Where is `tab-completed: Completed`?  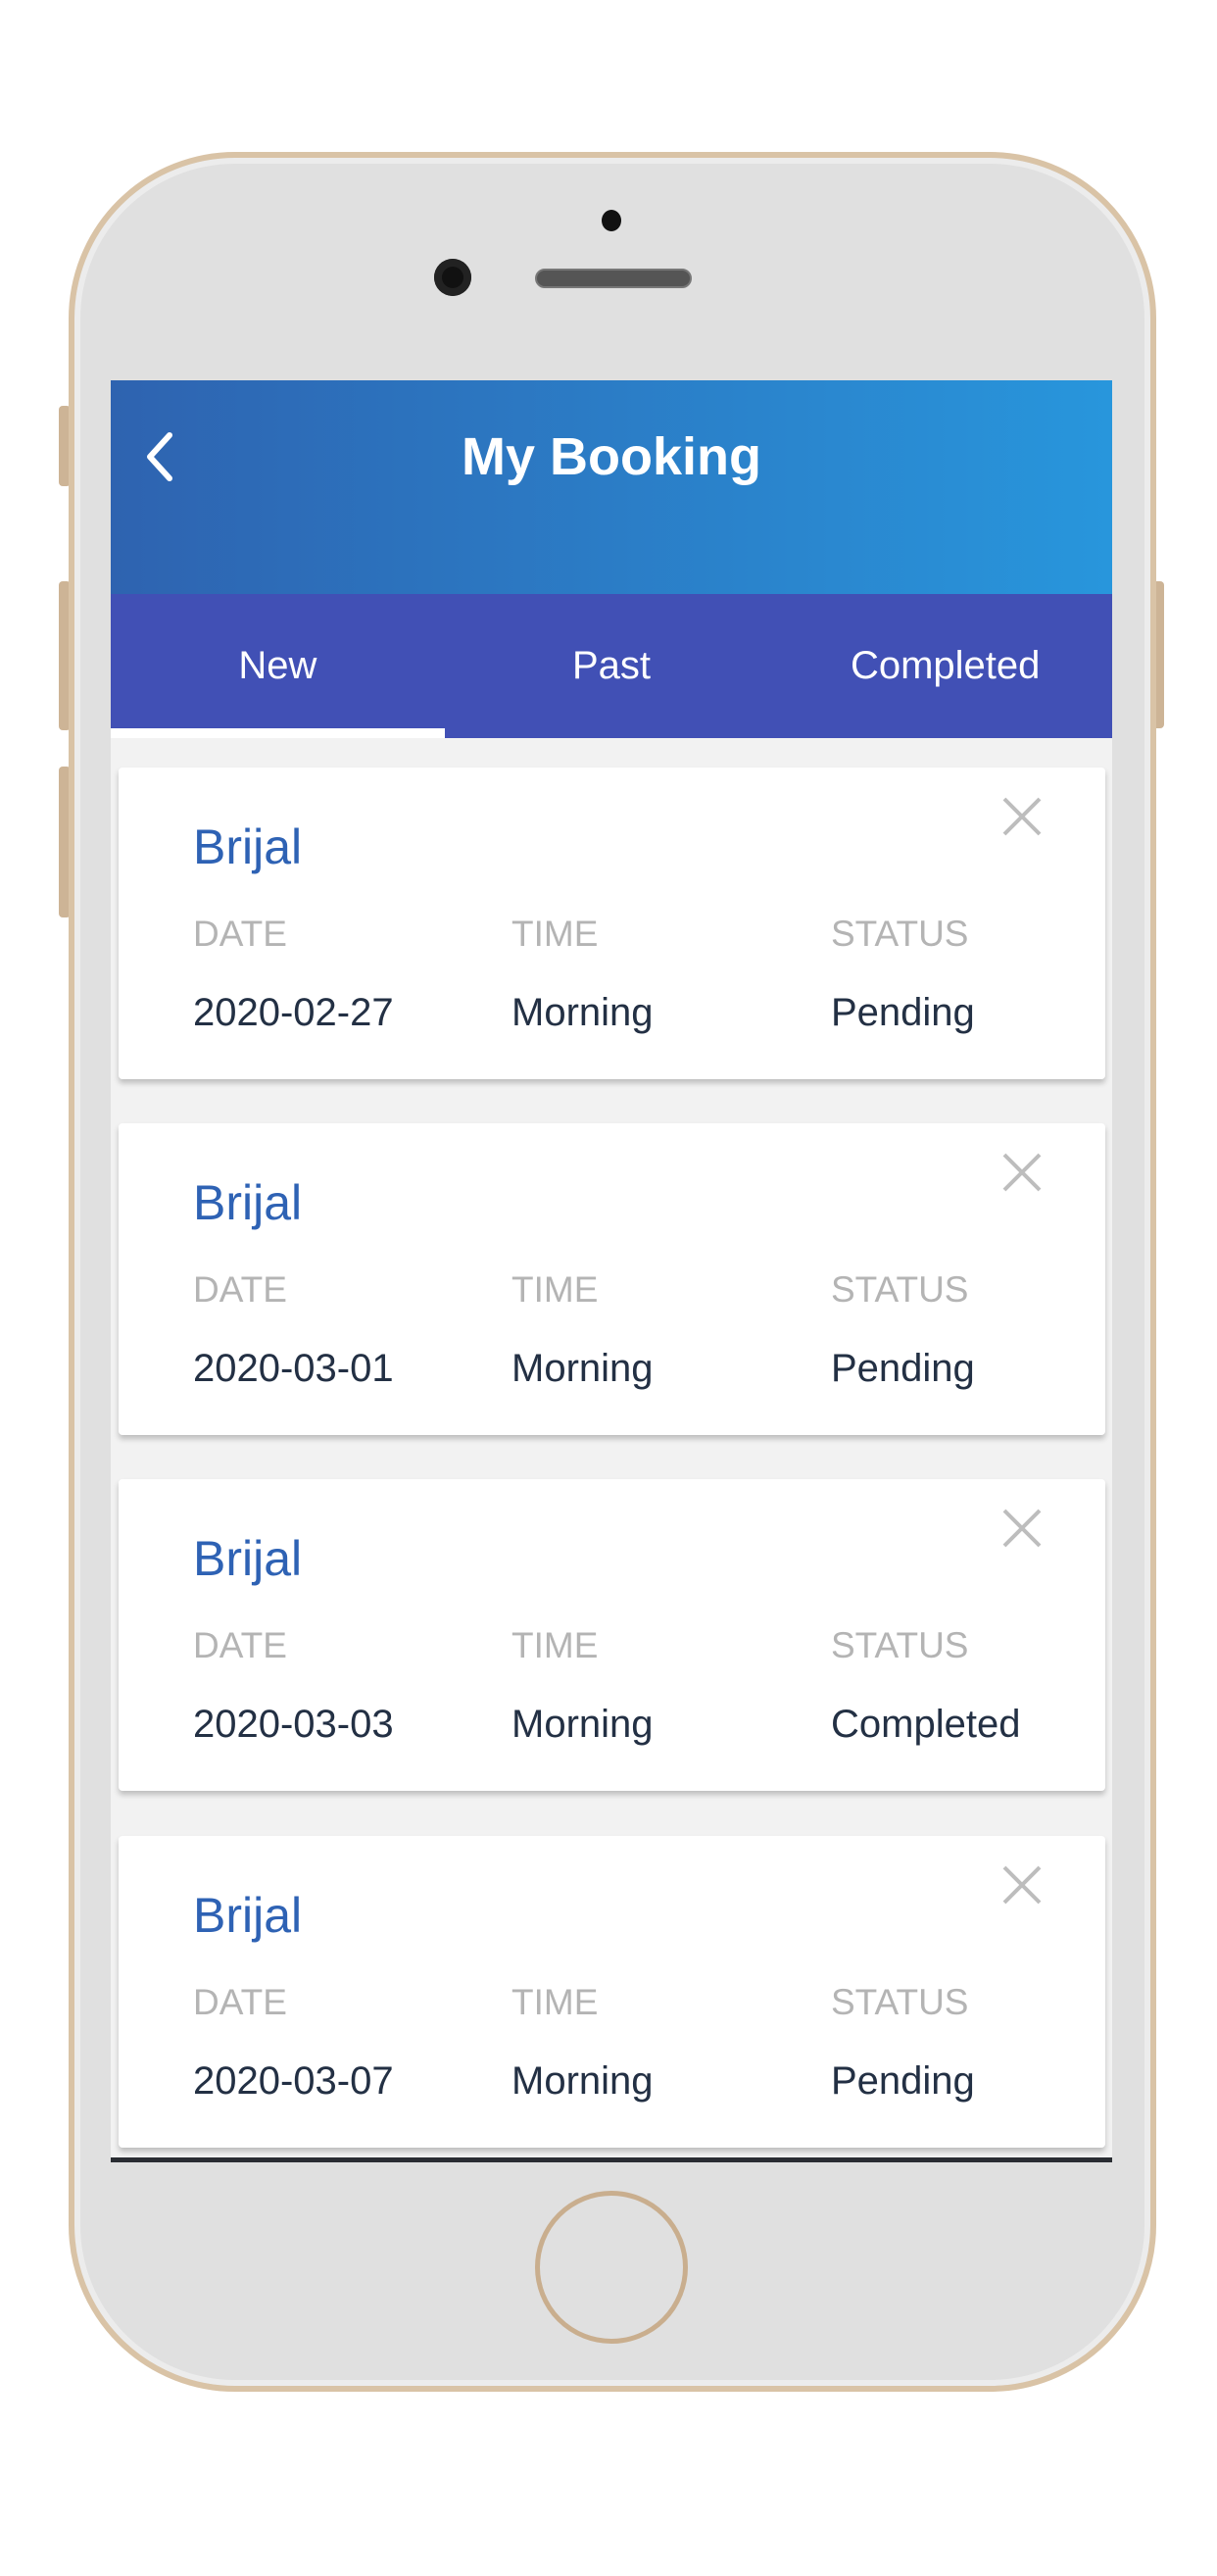 tab-completed: Completed is located at coordinates (945, 666).